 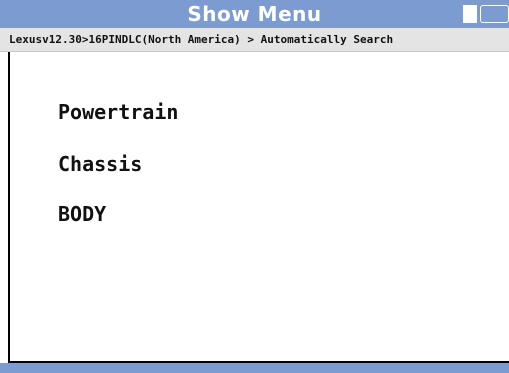 What do you see at coordinates (118, 112) in the screenshot?
I see `menu-item-powertrain: Powertrain` at bounding box center [118, 112].